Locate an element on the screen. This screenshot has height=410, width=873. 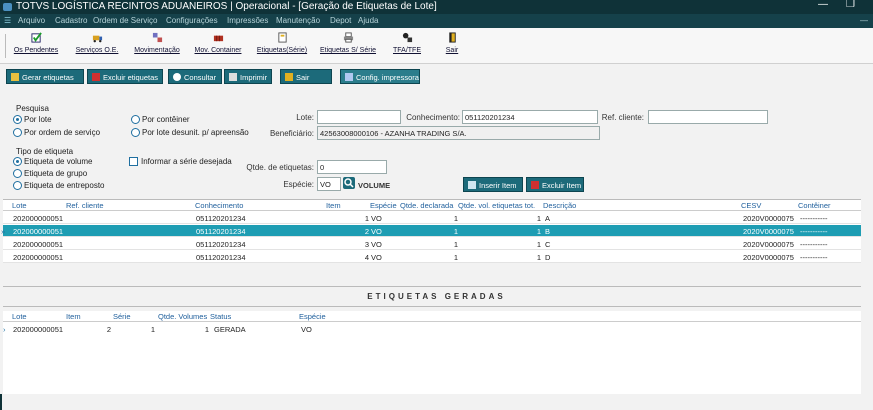
etiquetas-sem-serie-label: Etiquetas S/ Série is located at coordinates (348, 50).